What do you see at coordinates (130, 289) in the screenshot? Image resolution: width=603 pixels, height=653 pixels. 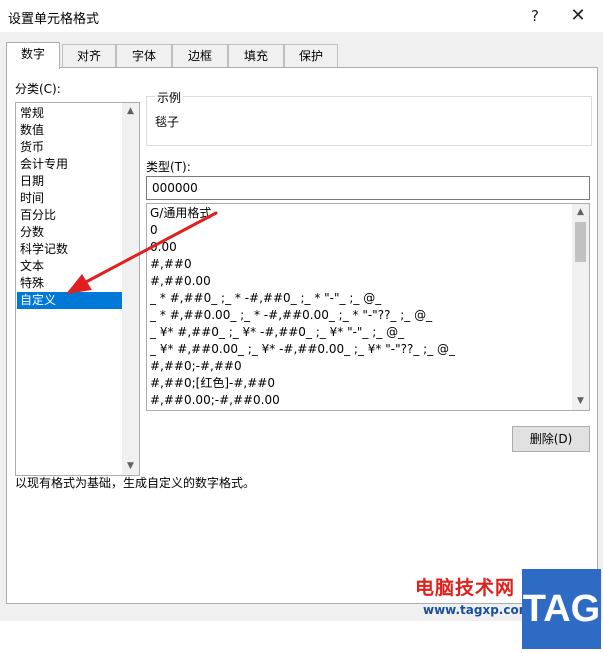 I see `category-scrollbar: ▲ ▼` at bounding box center [130, 289].